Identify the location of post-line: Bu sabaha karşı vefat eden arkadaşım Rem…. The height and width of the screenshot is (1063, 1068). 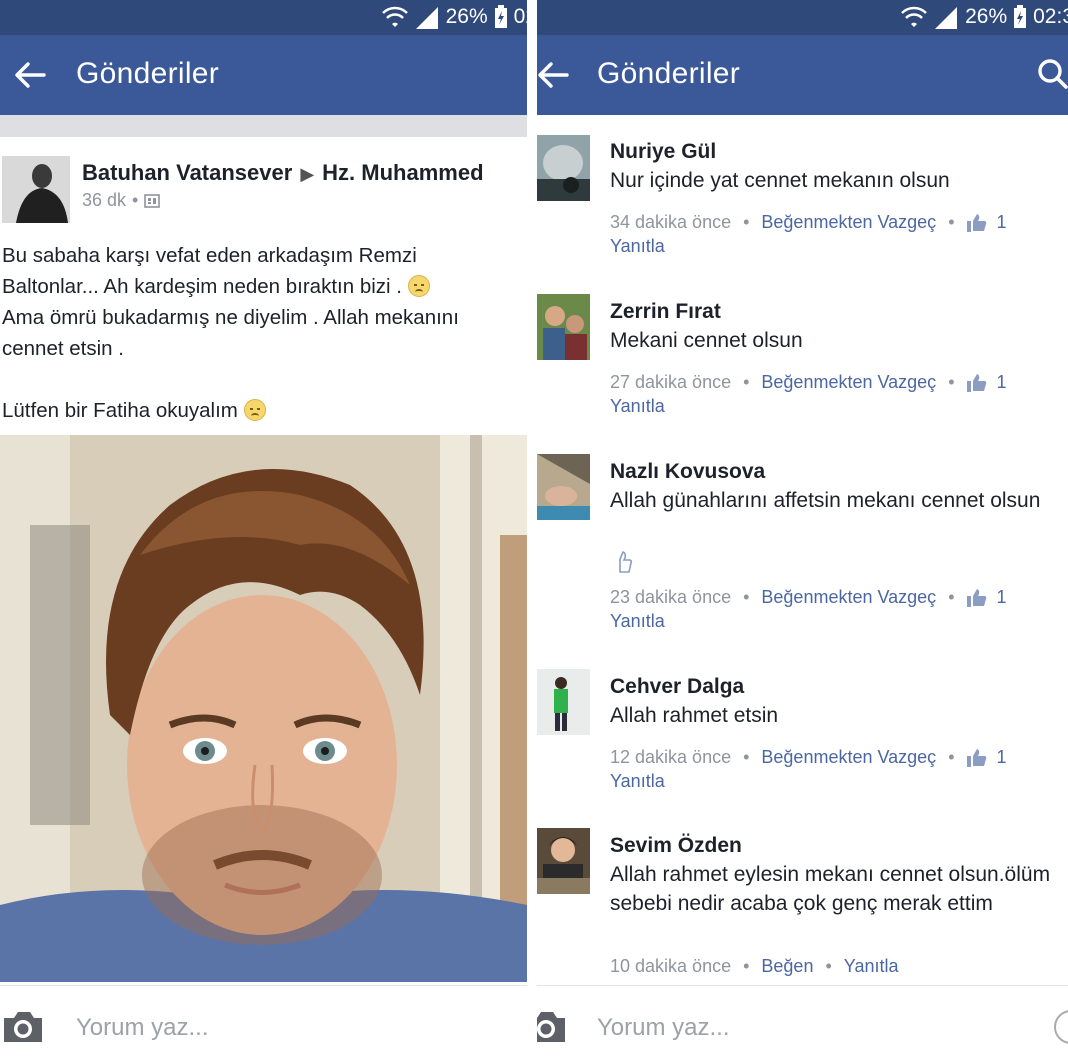
(209, 255).